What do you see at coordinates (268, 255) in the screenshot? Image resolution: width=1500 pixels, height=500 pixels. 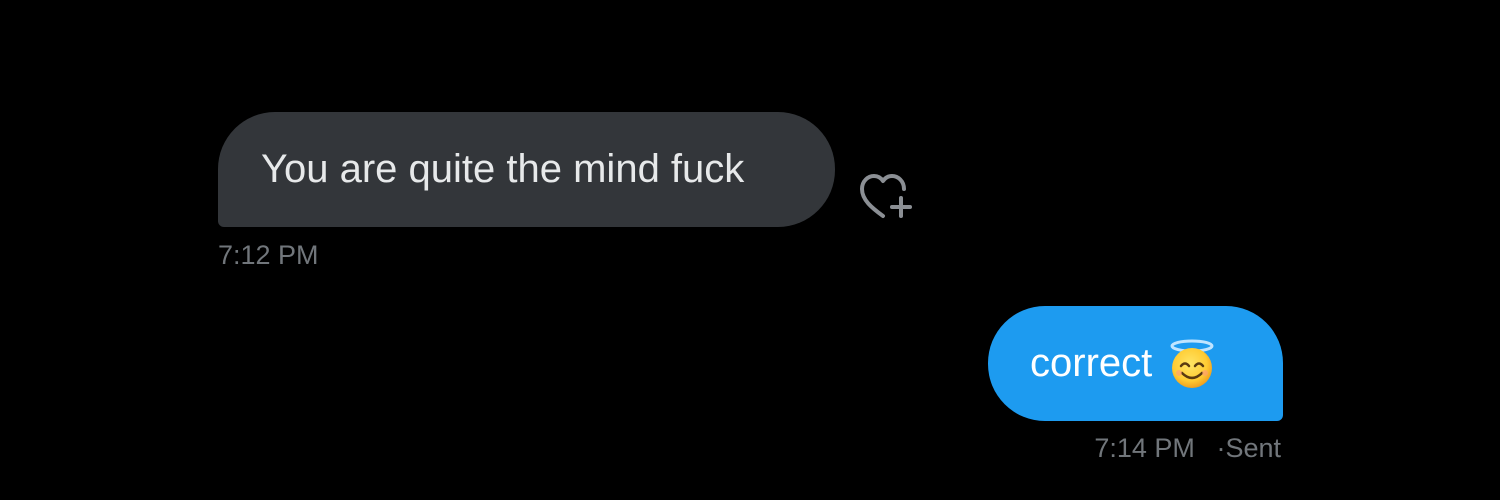 I see `received-message-timestamp: 7:12 PM` at bounding box center [268, 255].